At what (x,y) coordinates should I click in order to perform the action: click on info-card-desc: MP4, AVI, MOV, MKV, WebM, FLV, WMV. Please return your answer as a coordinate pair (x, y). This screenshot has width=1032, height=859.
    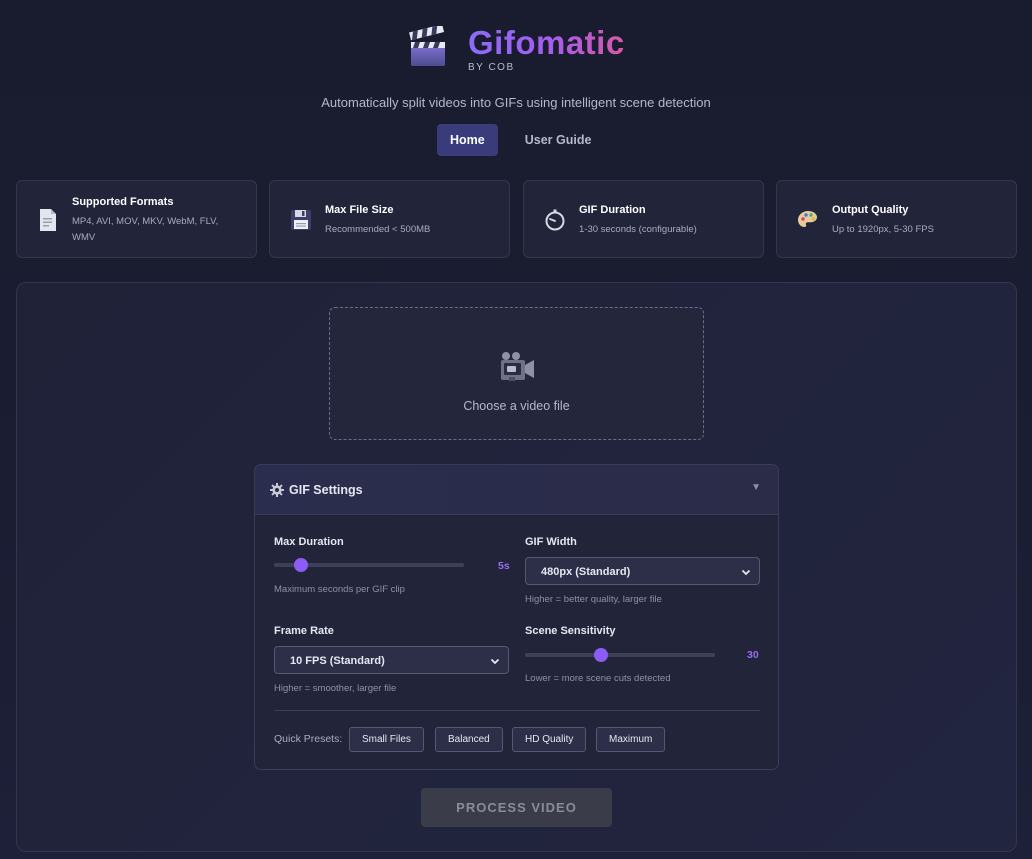
    Looking at the image, I should click on (145, 229).